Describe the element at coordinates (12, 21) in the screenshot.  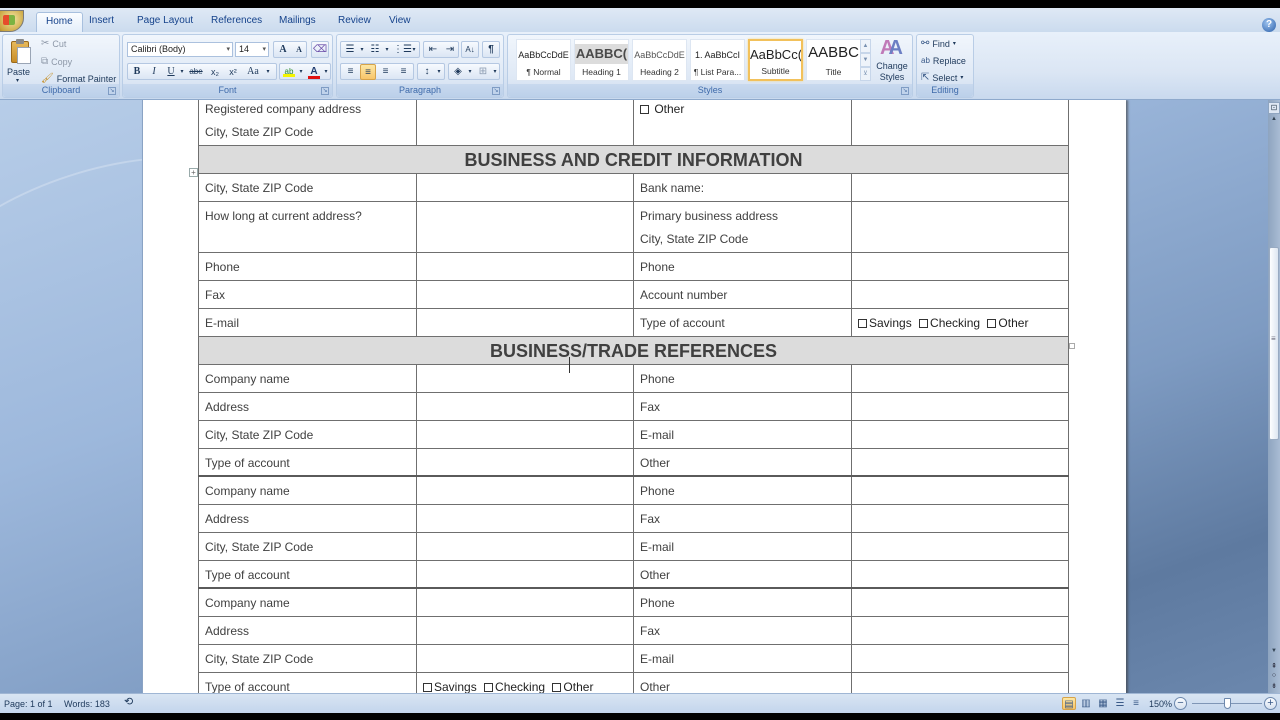
I see `office-button` at that location.